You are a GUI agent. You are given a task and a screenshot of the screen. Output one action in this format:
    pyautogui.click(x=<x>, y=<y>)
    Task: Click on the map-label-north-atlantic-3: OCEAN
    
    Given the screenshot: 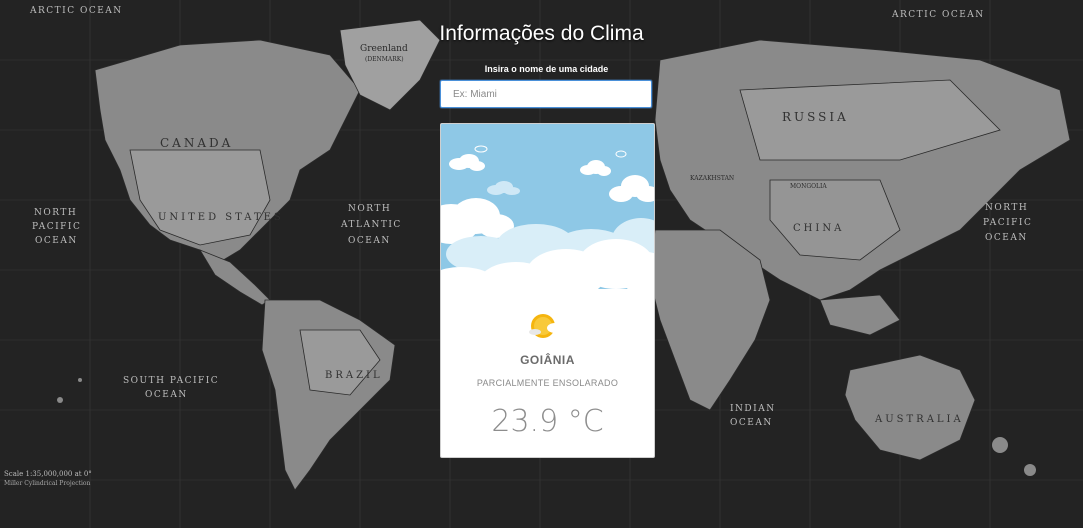 What is the action you would take?
    pyautogui.click(x=369, y=241)
    